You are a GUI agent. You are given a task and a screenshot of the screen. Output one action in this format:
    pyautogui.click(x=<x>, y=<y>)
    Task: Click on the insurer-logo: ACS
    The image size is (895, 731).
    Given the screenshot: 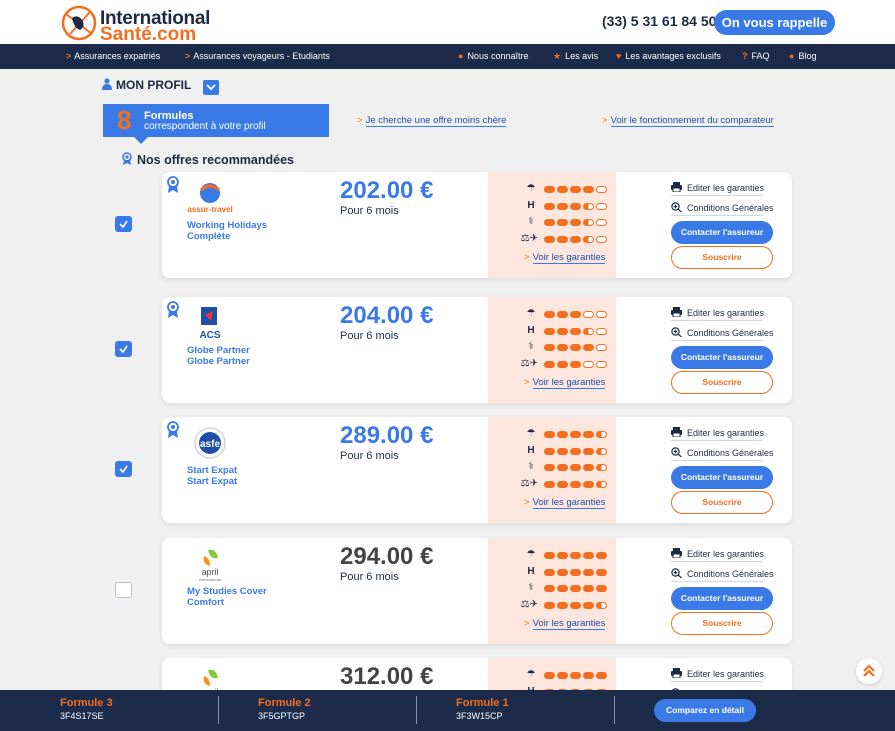 What is the action you would take?
    pyautogui.click(x=210, y=324)
    